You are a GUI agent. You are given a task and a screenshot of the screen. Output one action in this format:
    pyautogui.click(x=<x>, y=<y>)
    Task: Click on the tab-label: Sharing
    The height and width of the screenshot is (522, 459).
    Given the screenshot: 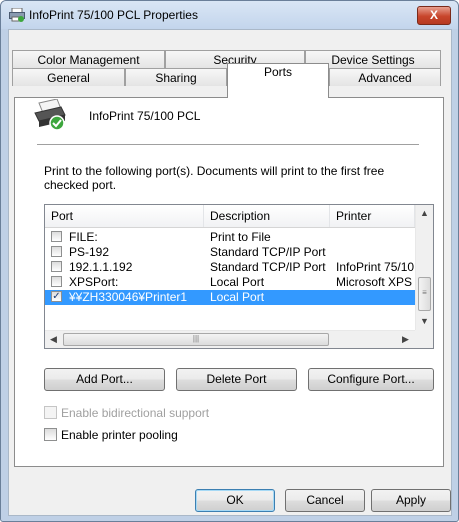 What is the action you would take?
    pyautogui.click(x=176, y=78)
    